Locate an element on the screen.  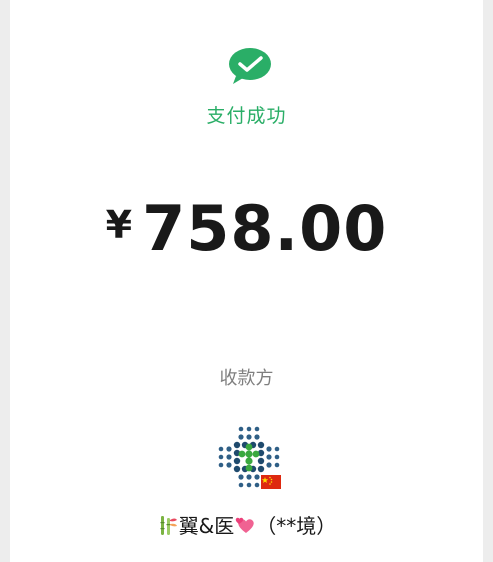
bamboo-emoji-icon is located at coordinates (168, 525).